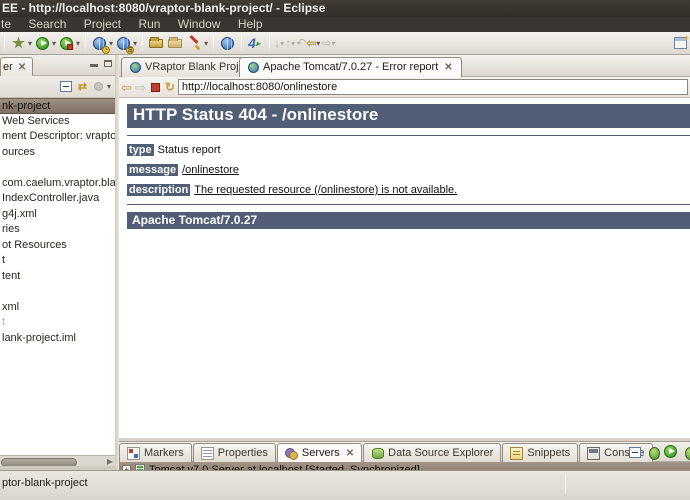  What do you see at coordinates (111, 43) in the screenshot?
I see `web-service-dropdown-icon: ▾` at bounding box center [111, 43].